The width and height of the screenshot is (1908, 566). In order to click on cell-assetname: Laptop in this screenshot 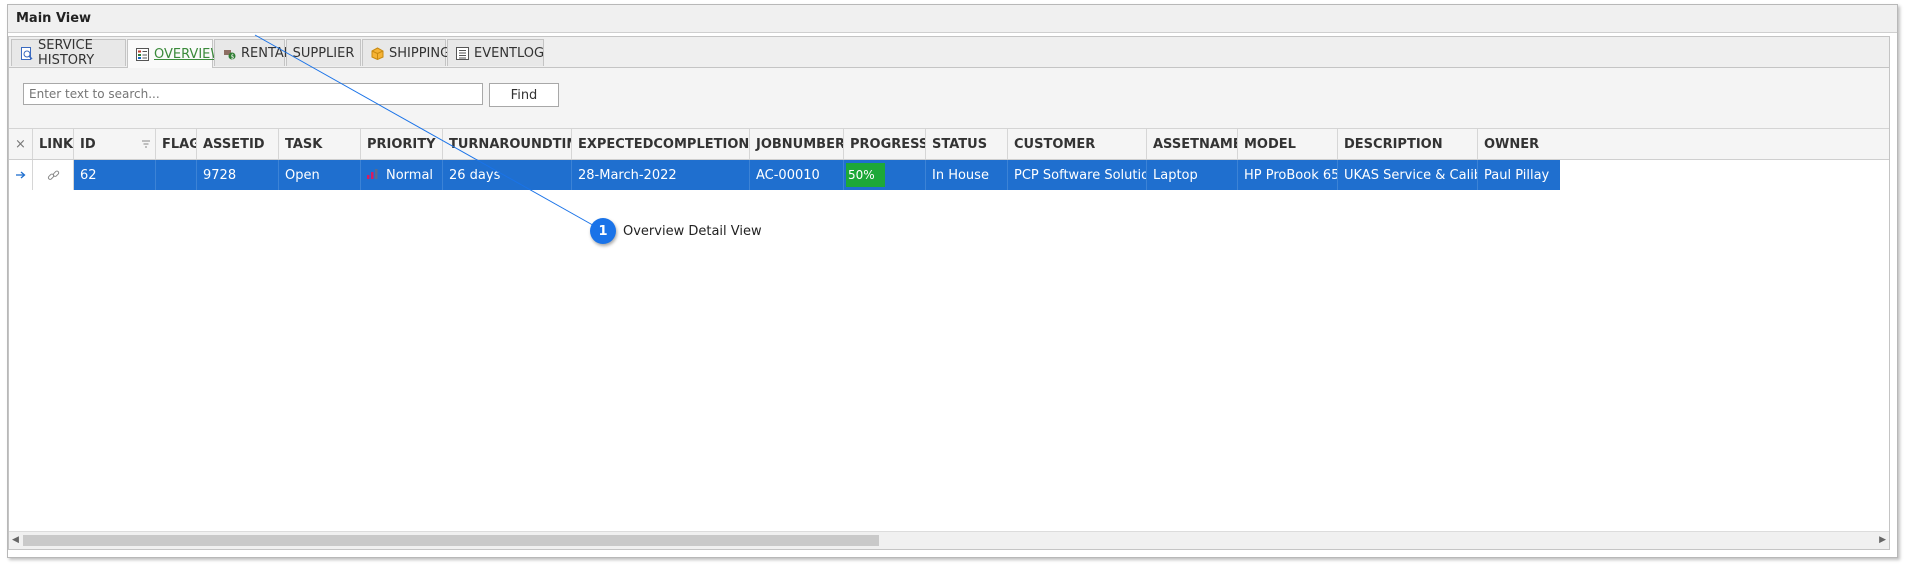, I will do `click(1192, 175)`.